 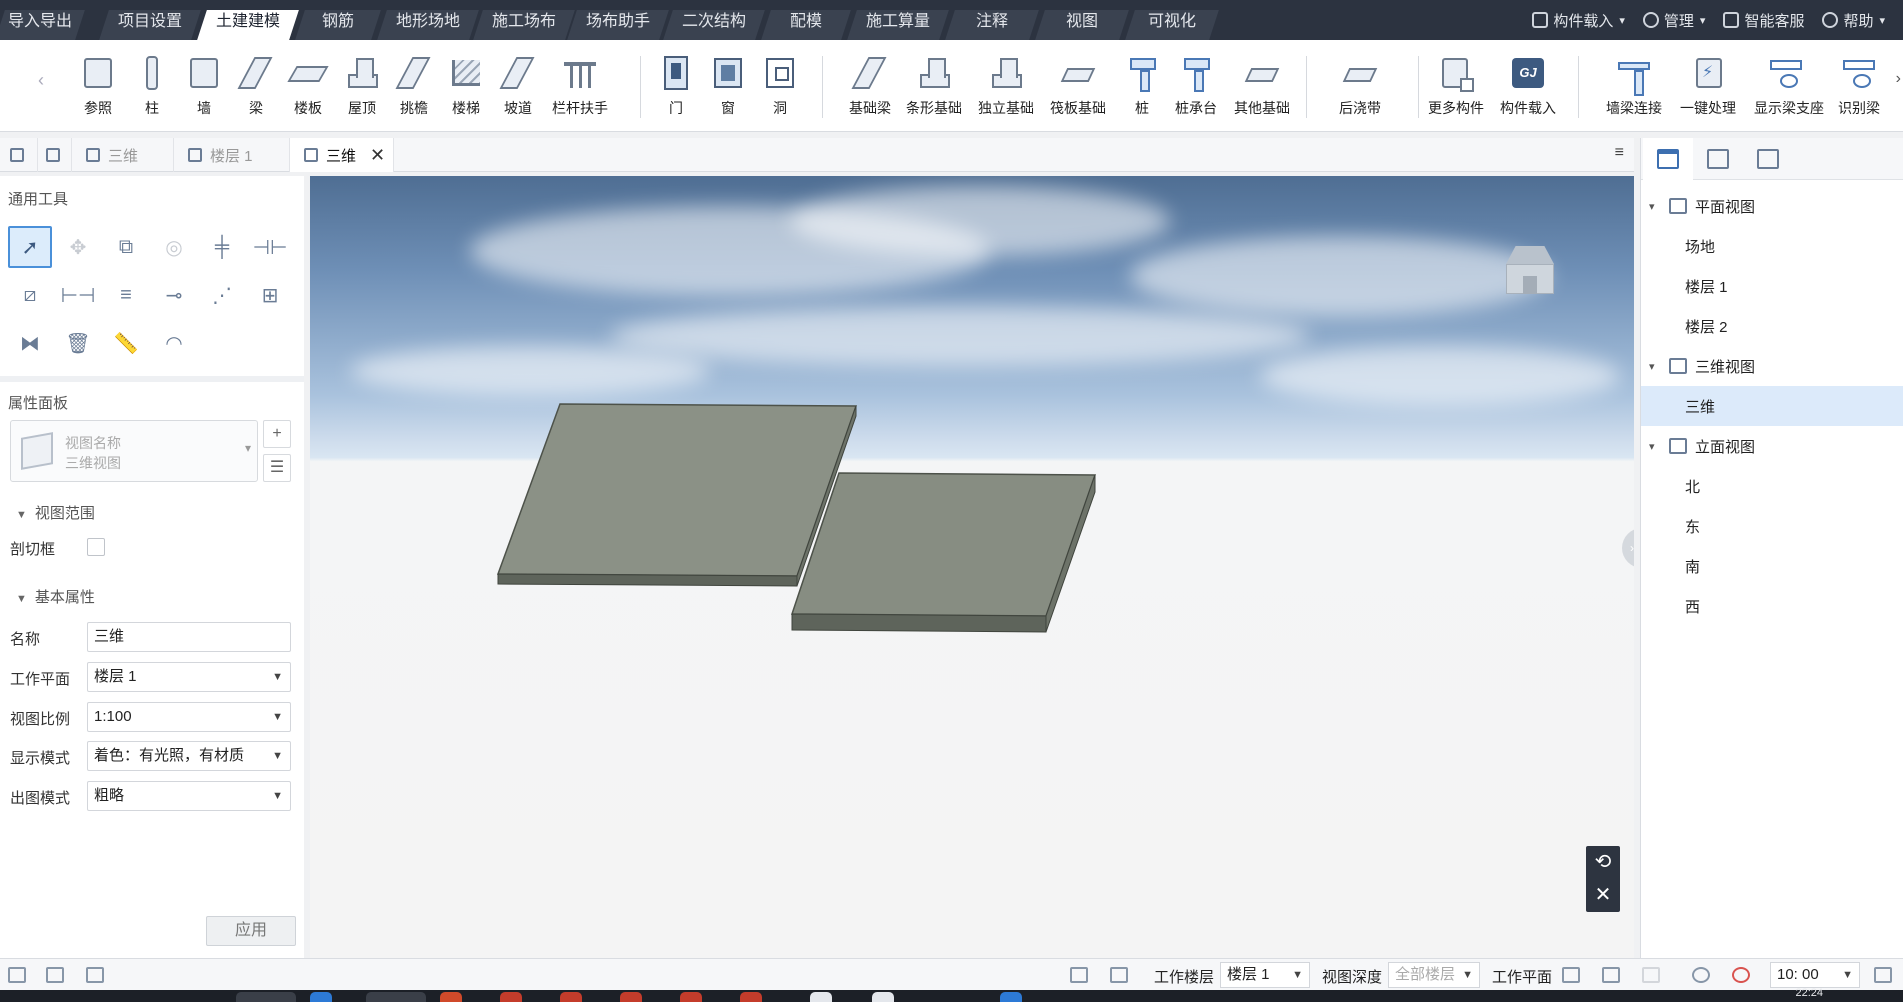 I want to click on shadow-toggle-icon, so click(x=1741, y=975).